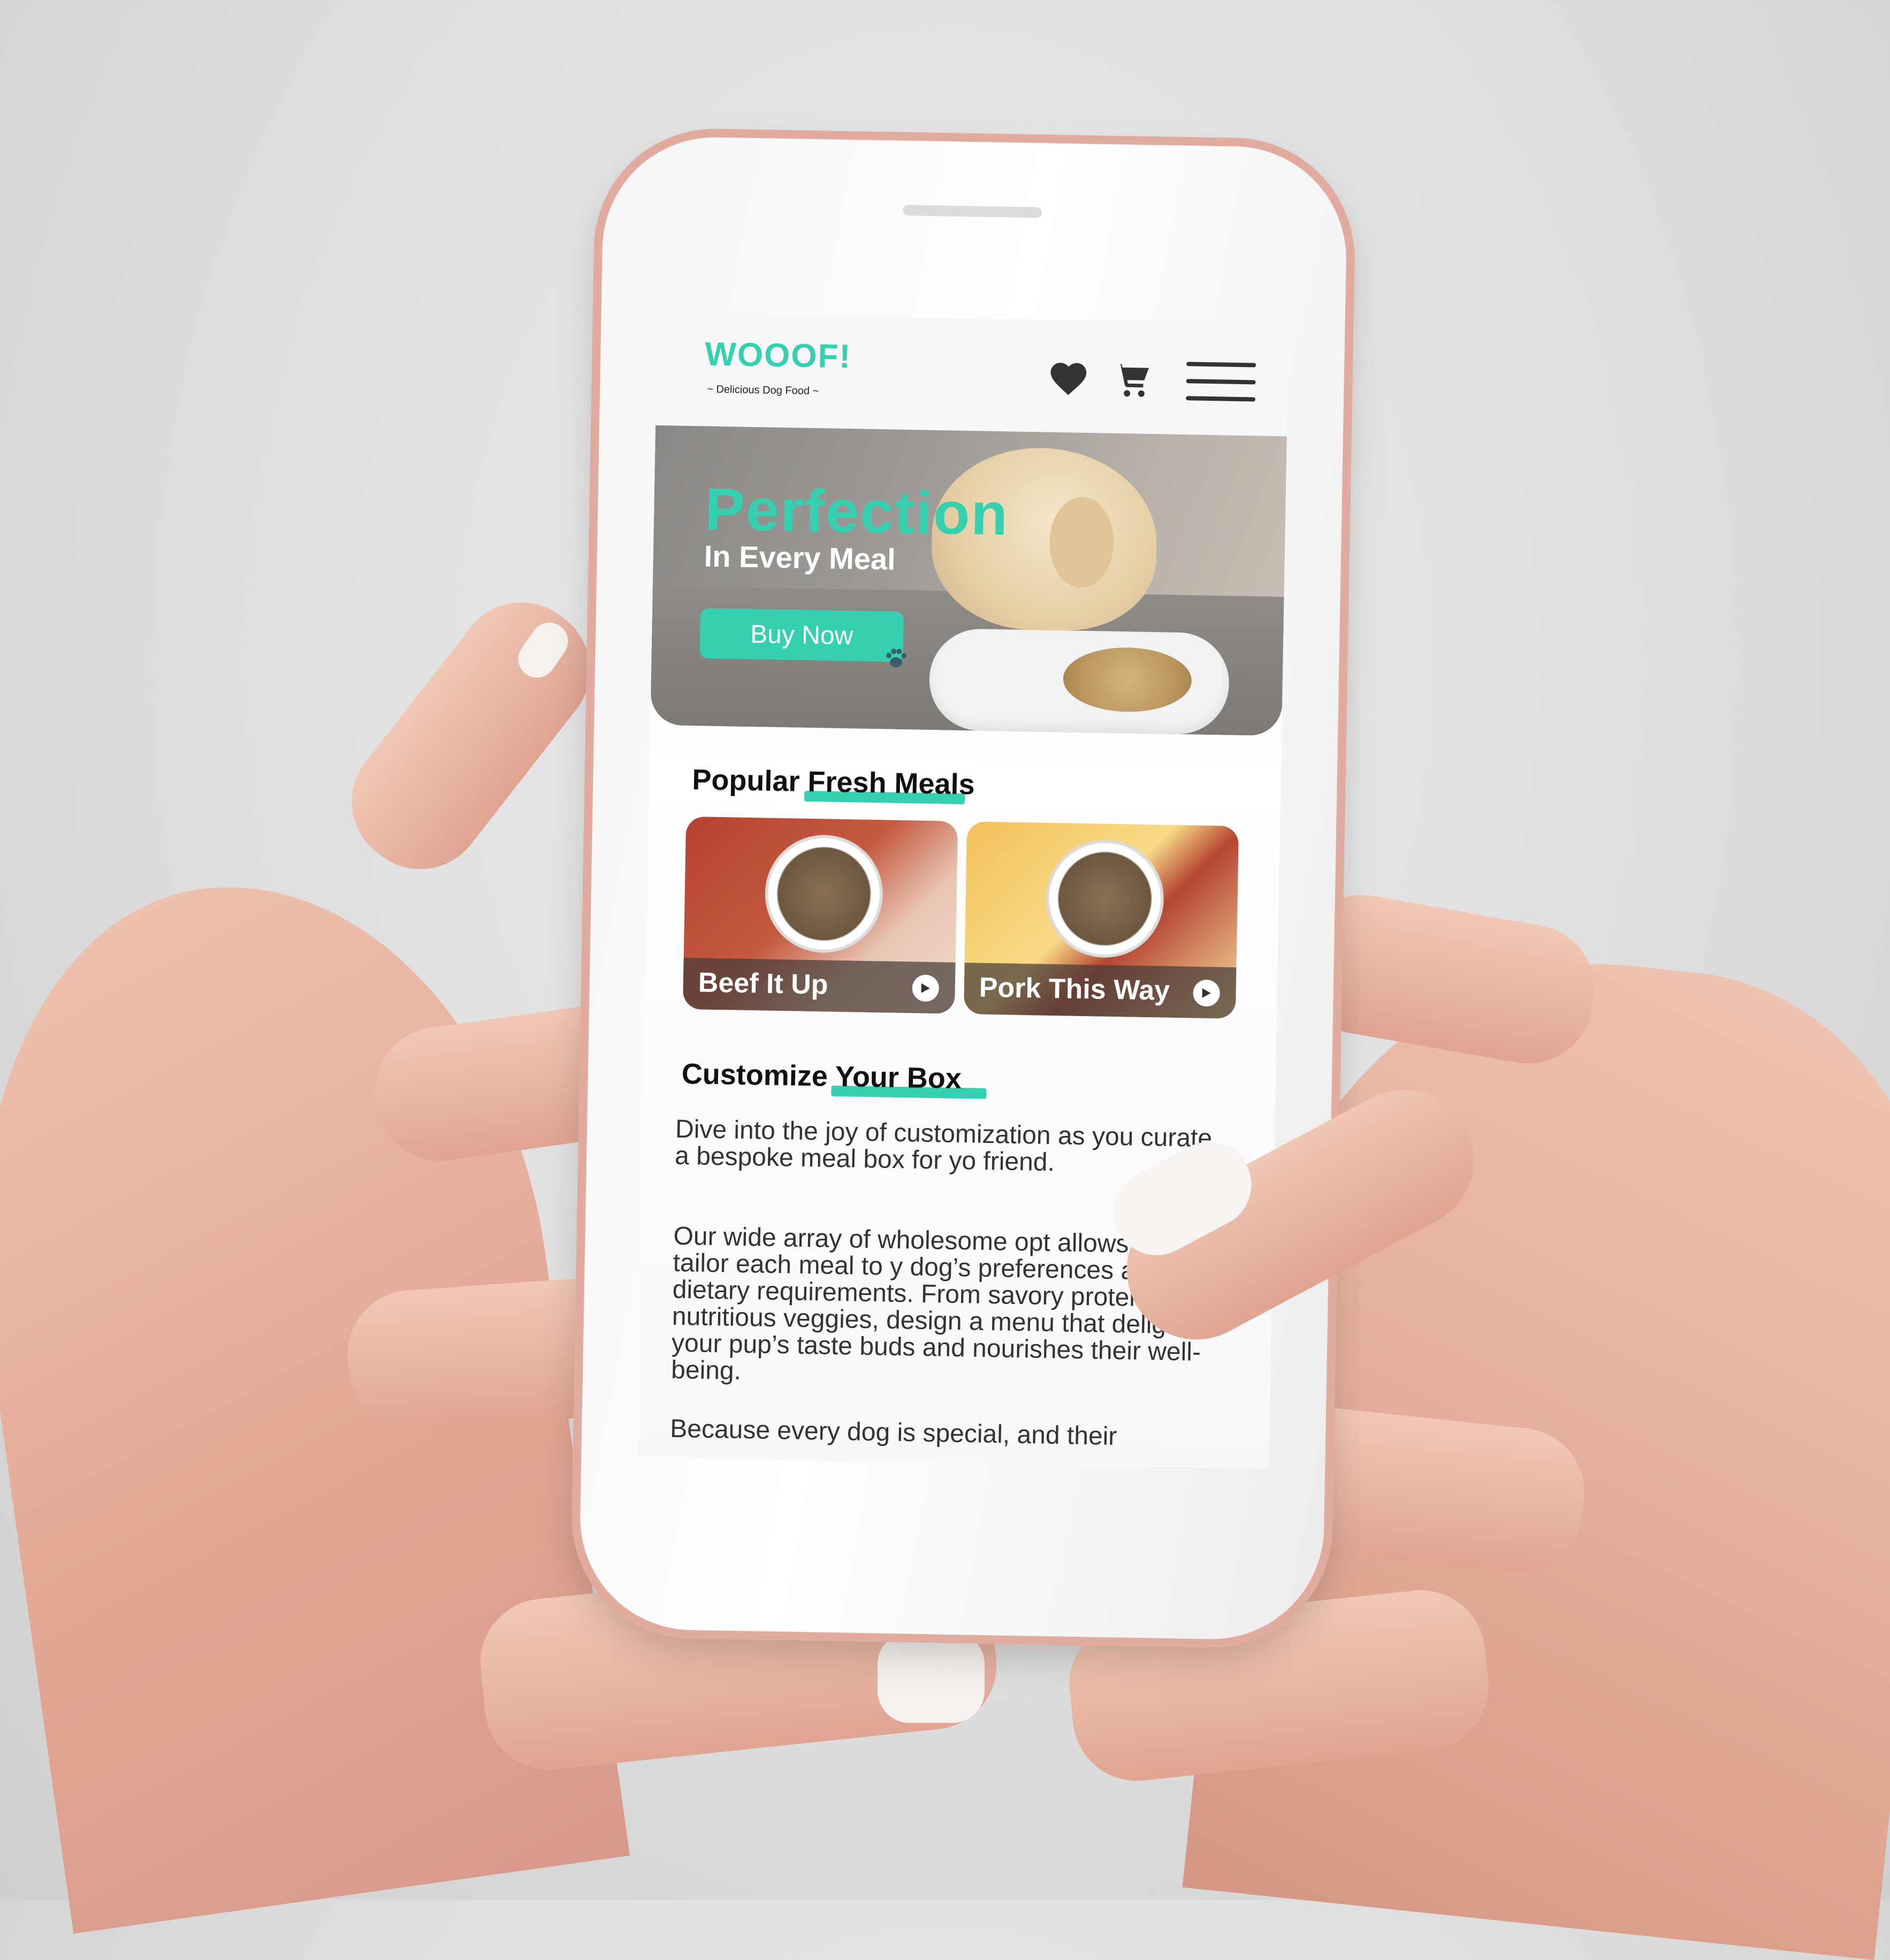 This screenshot has width=1890, height=1960. I want to click on hero-banner: Perfection In Every Meal Buy Now, so click(968, 580).